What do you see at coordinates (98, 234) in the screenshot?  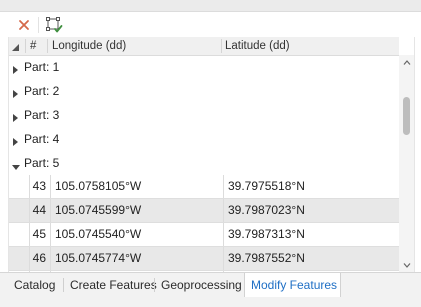 I see `longitude-cell: 105.0745540°W` at bounding box center [98, 234].